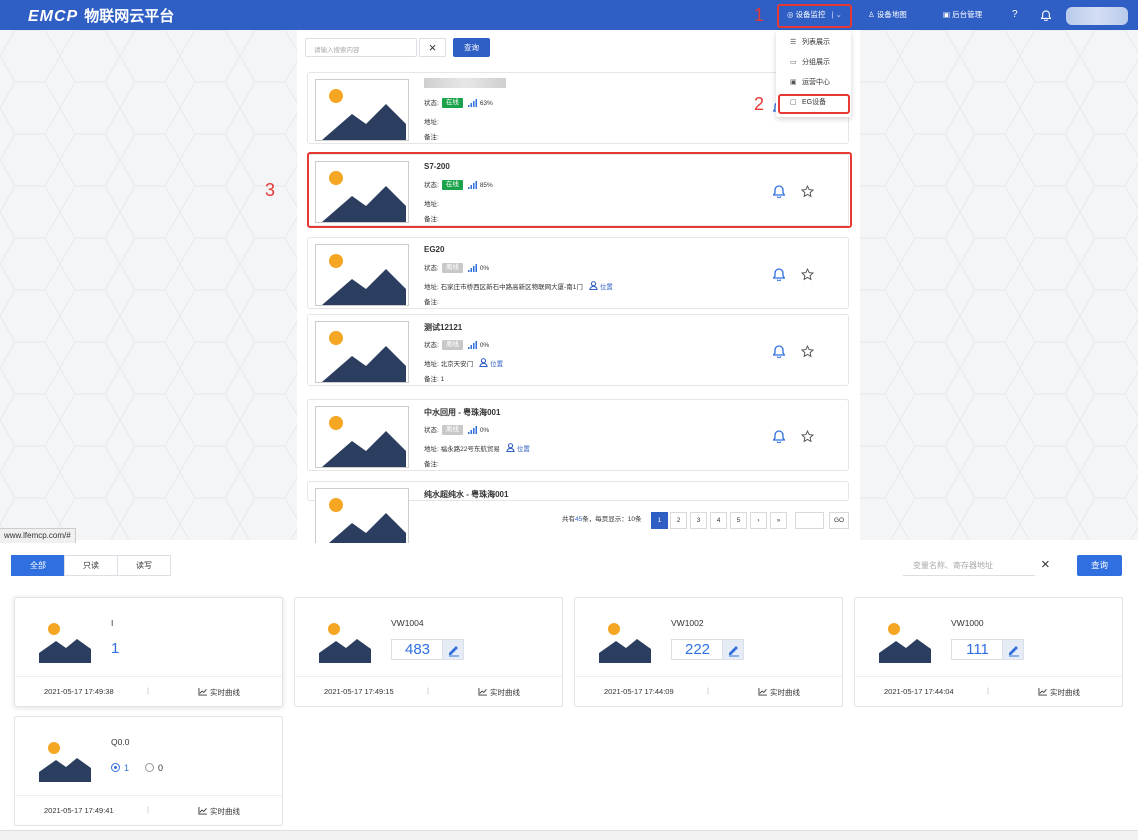 Image resolution: width=1138 pixels, height=840 pixels. What do you see at coordinates (1015, 15) in the screenshot?
I see `help-icon: ?` at bounding box center [1015, 15].